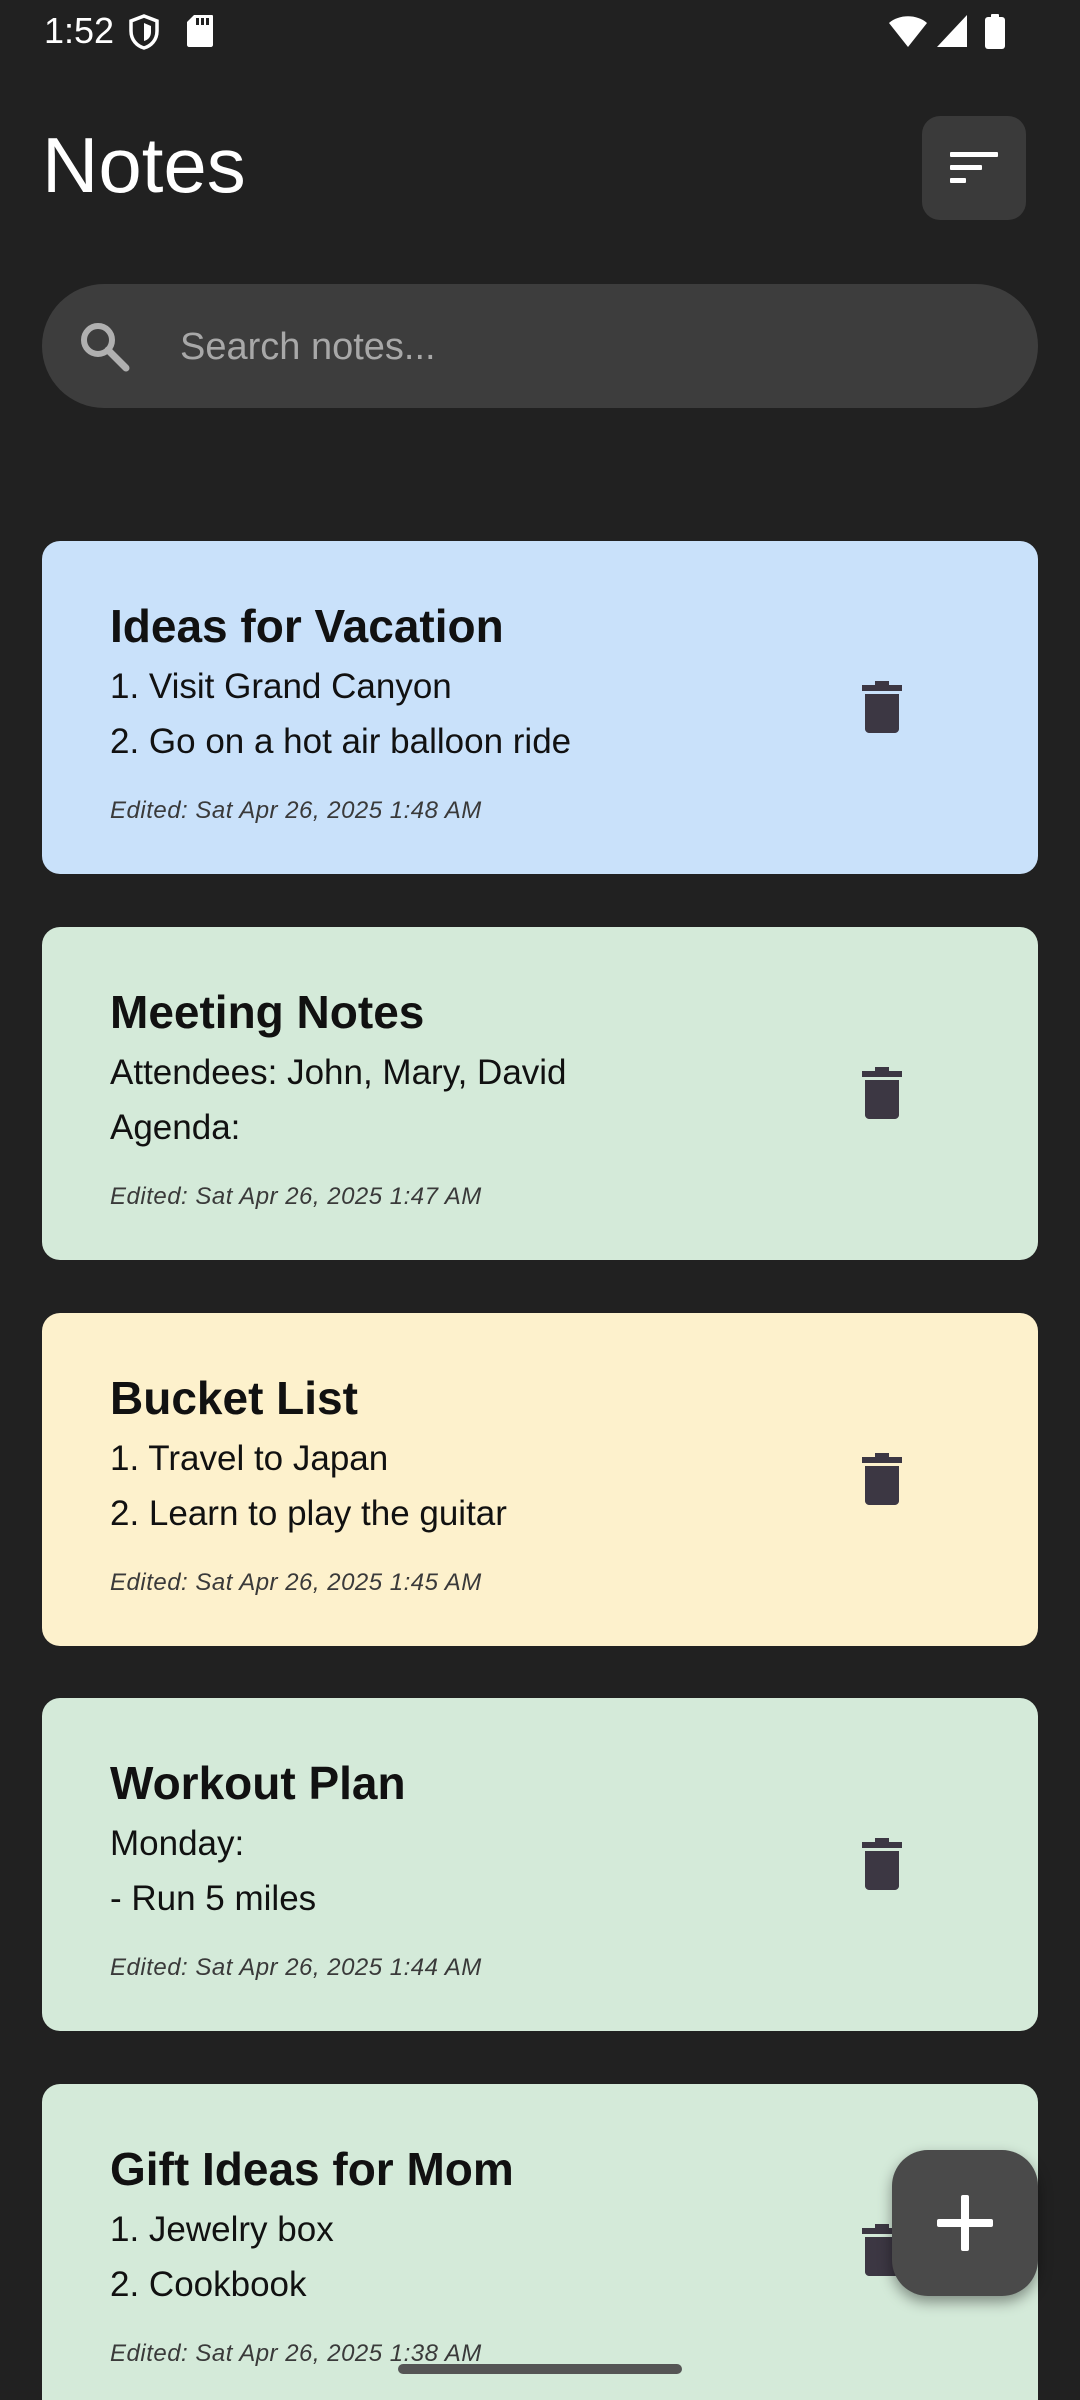 Image resolution: width=1080 pixels, height=2400 pixels. Describe the element at coordinates (338, 1072) in the screenshot. I see `note-preview-line: Attendees: John, Mary, David` at that location.